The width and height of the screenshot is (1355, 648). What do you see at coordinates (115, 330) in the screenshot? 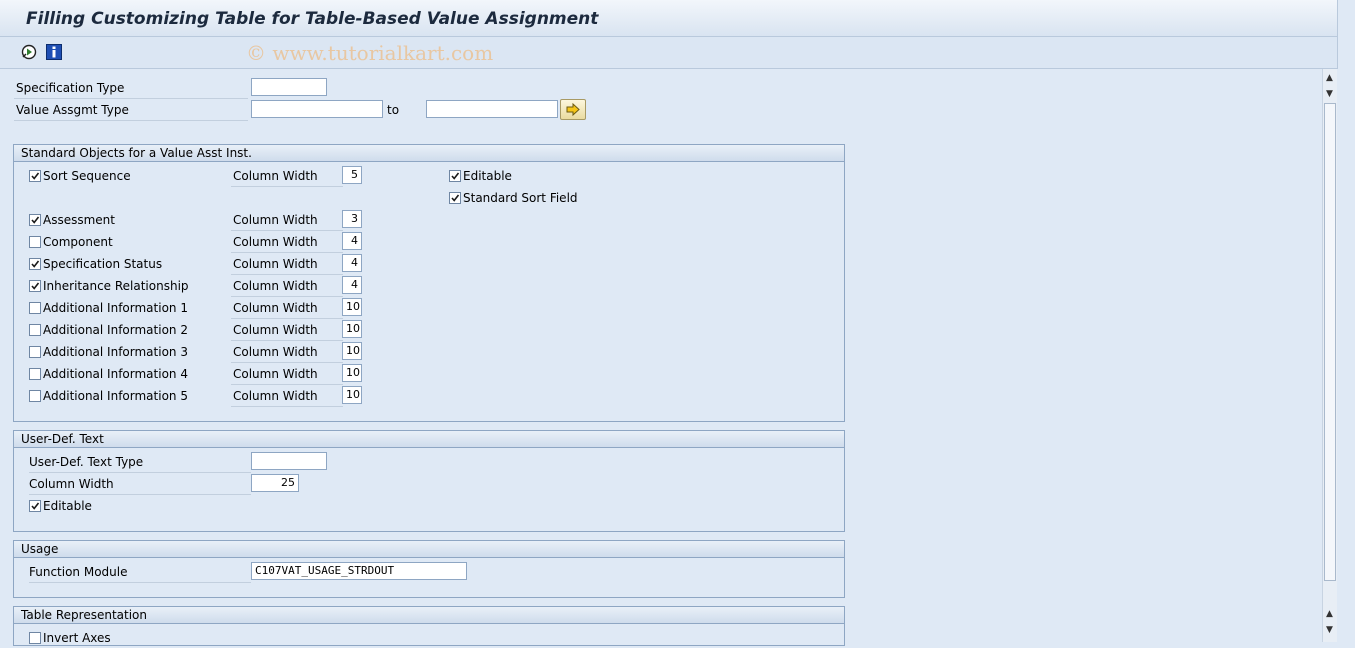
I see `additional-information-2-label: Additional Information 2` at bounding box center [115, 330].